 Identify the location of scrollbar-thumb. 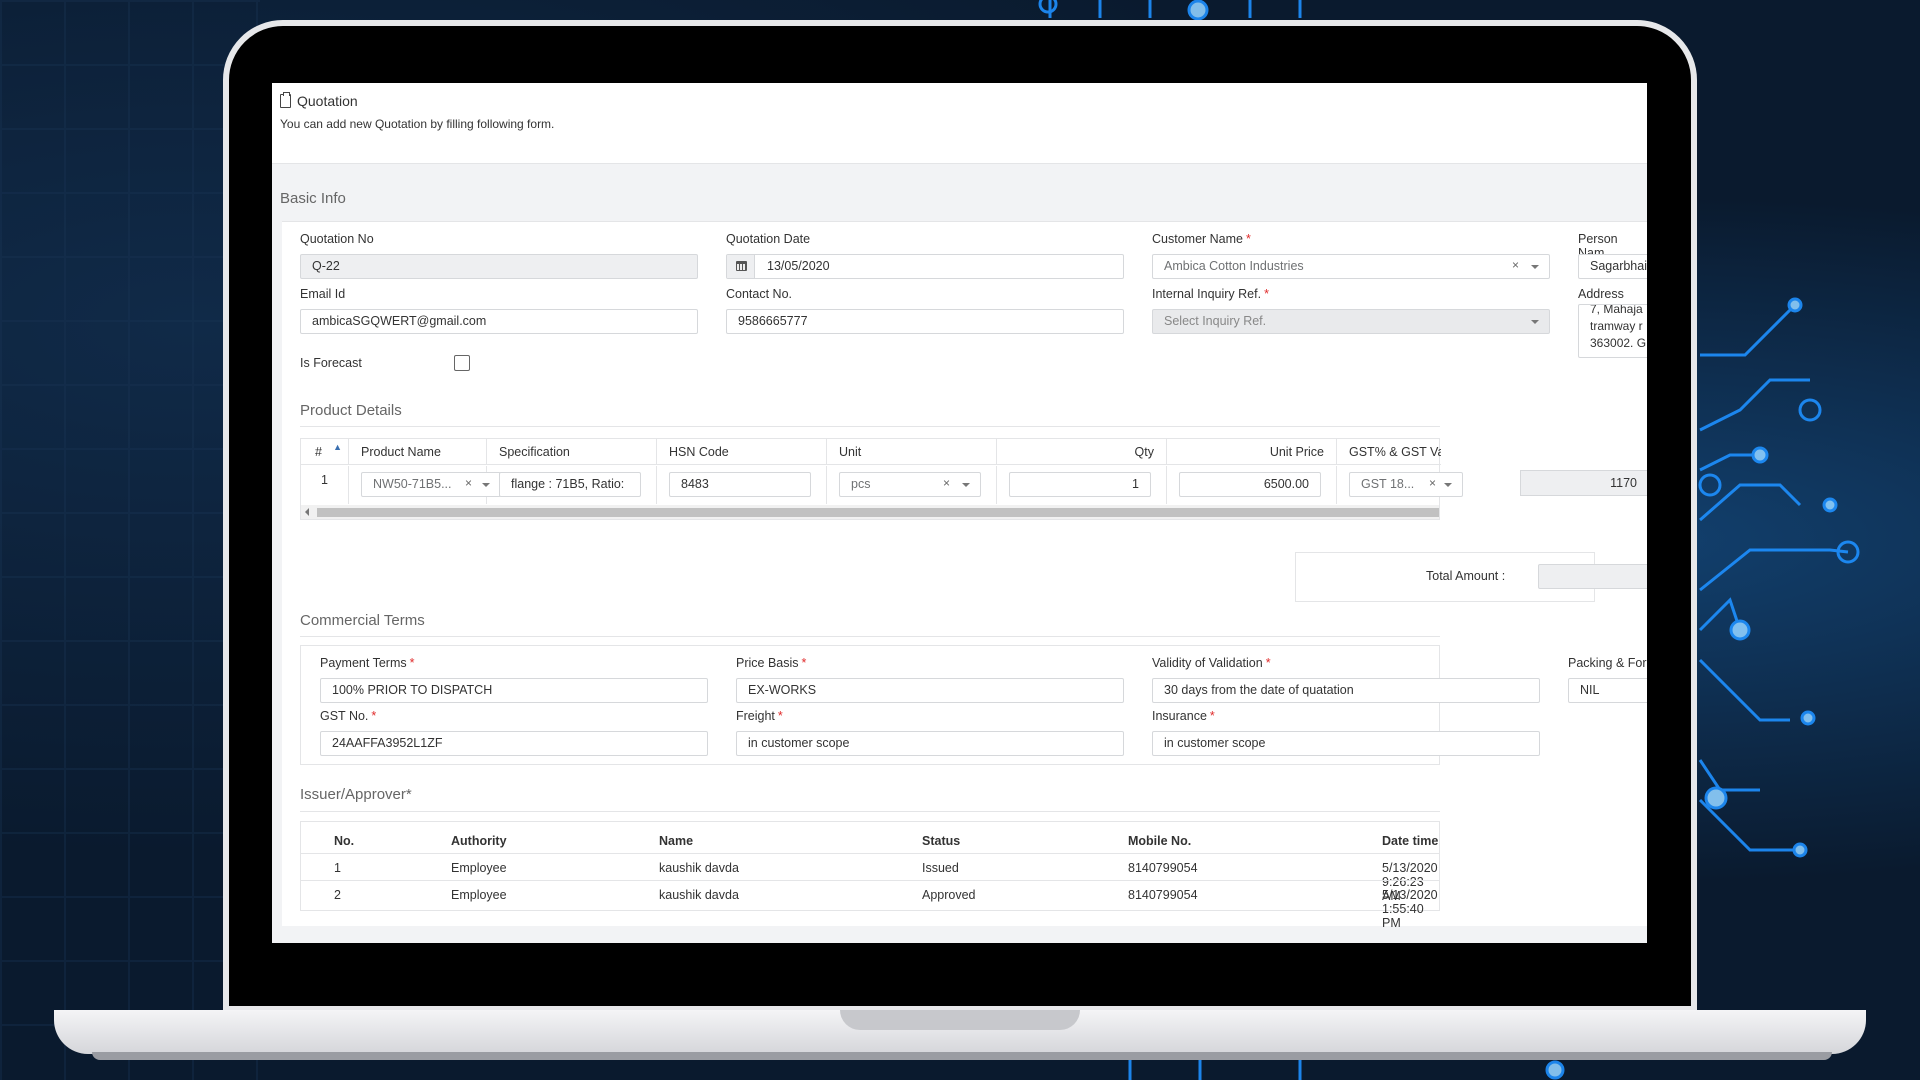
(878, 512).